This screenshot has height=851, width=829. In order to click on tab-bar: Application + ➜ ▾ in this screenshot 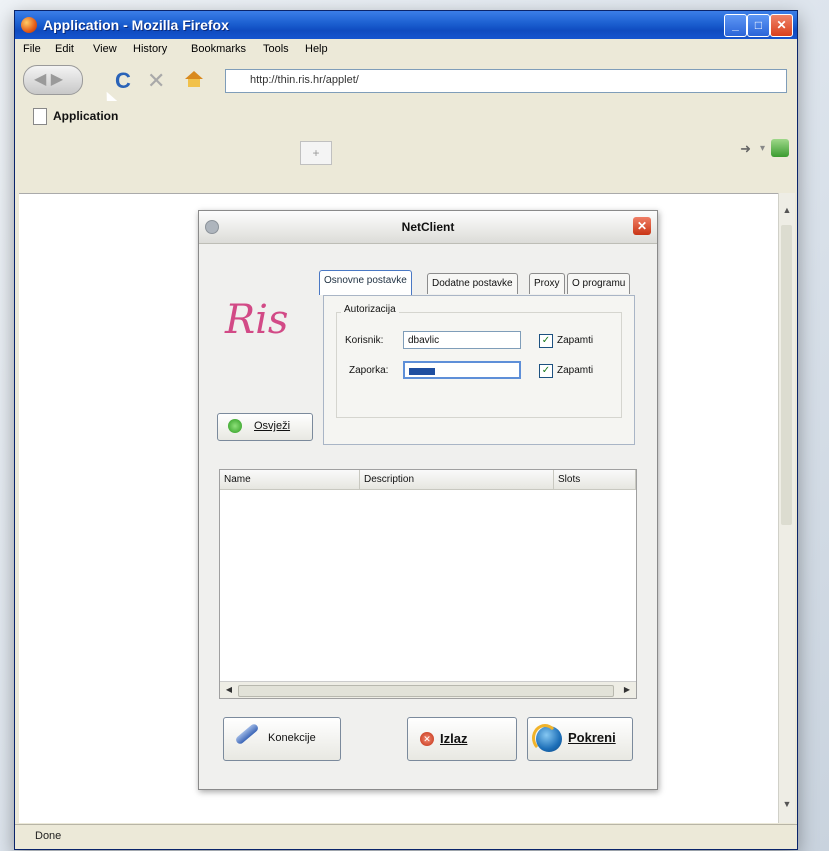, I will do `click(406, 136)`.